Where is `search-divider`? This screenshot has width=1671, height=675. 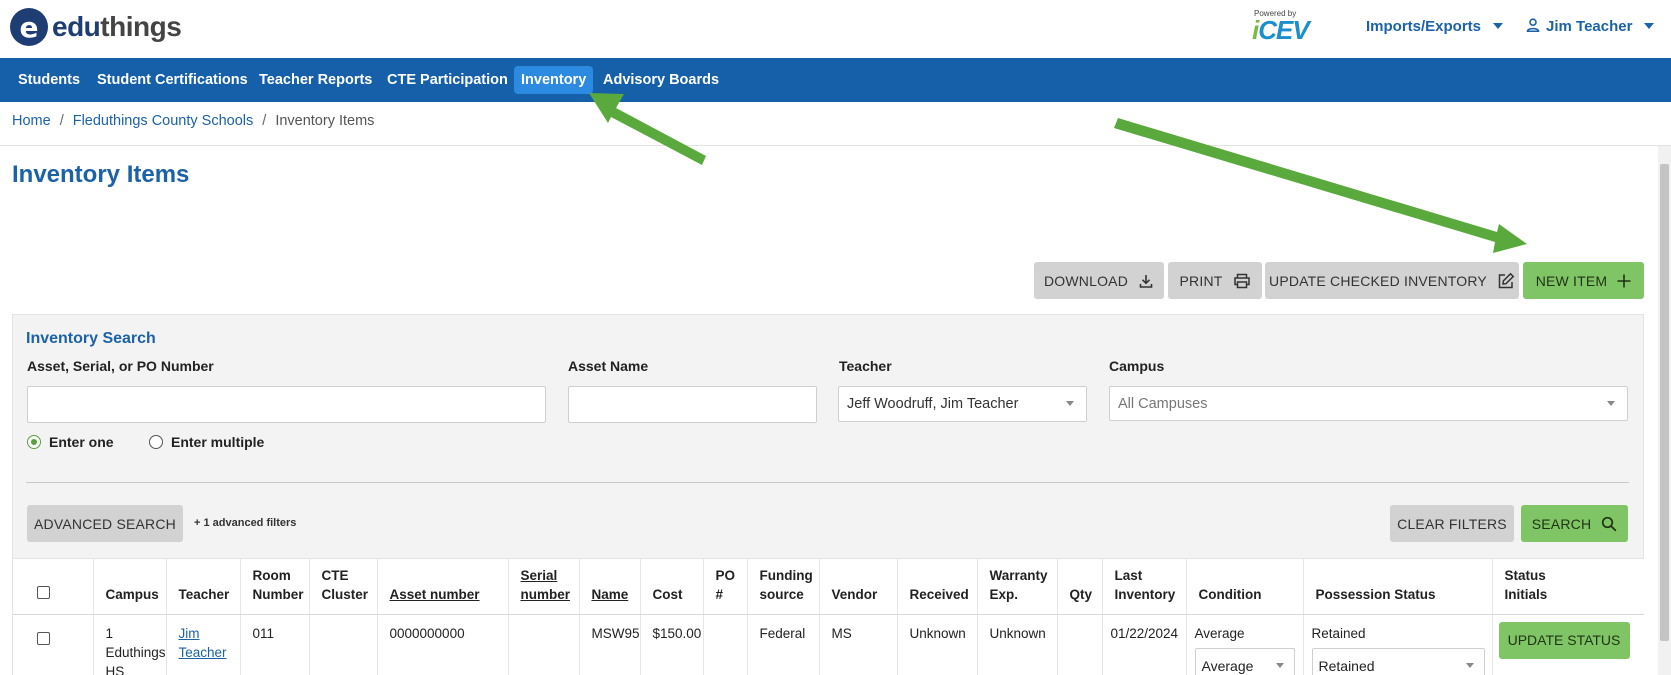
search-divider is located at coordinates (827, 482).